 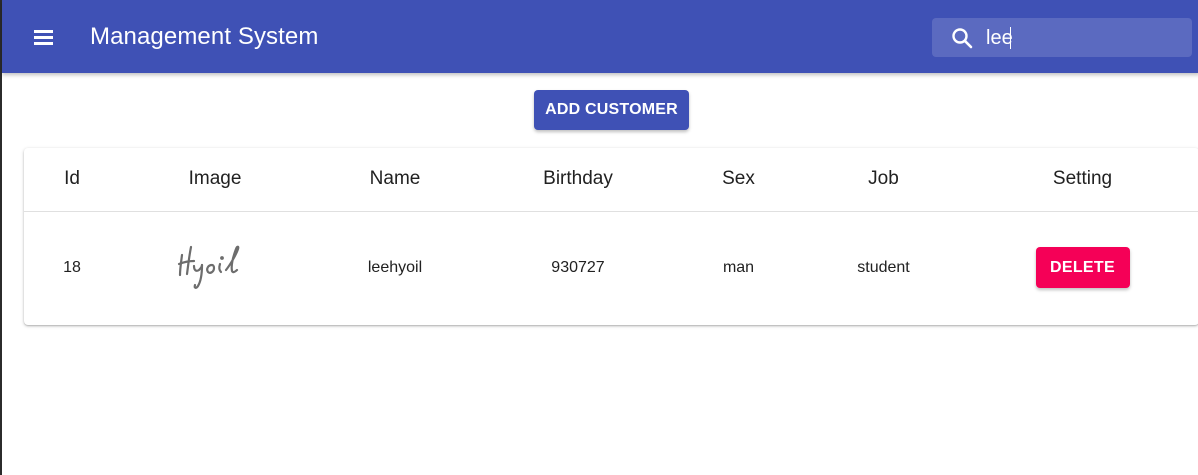 I want to click on header-id: Id, so click(x=72, y=180).